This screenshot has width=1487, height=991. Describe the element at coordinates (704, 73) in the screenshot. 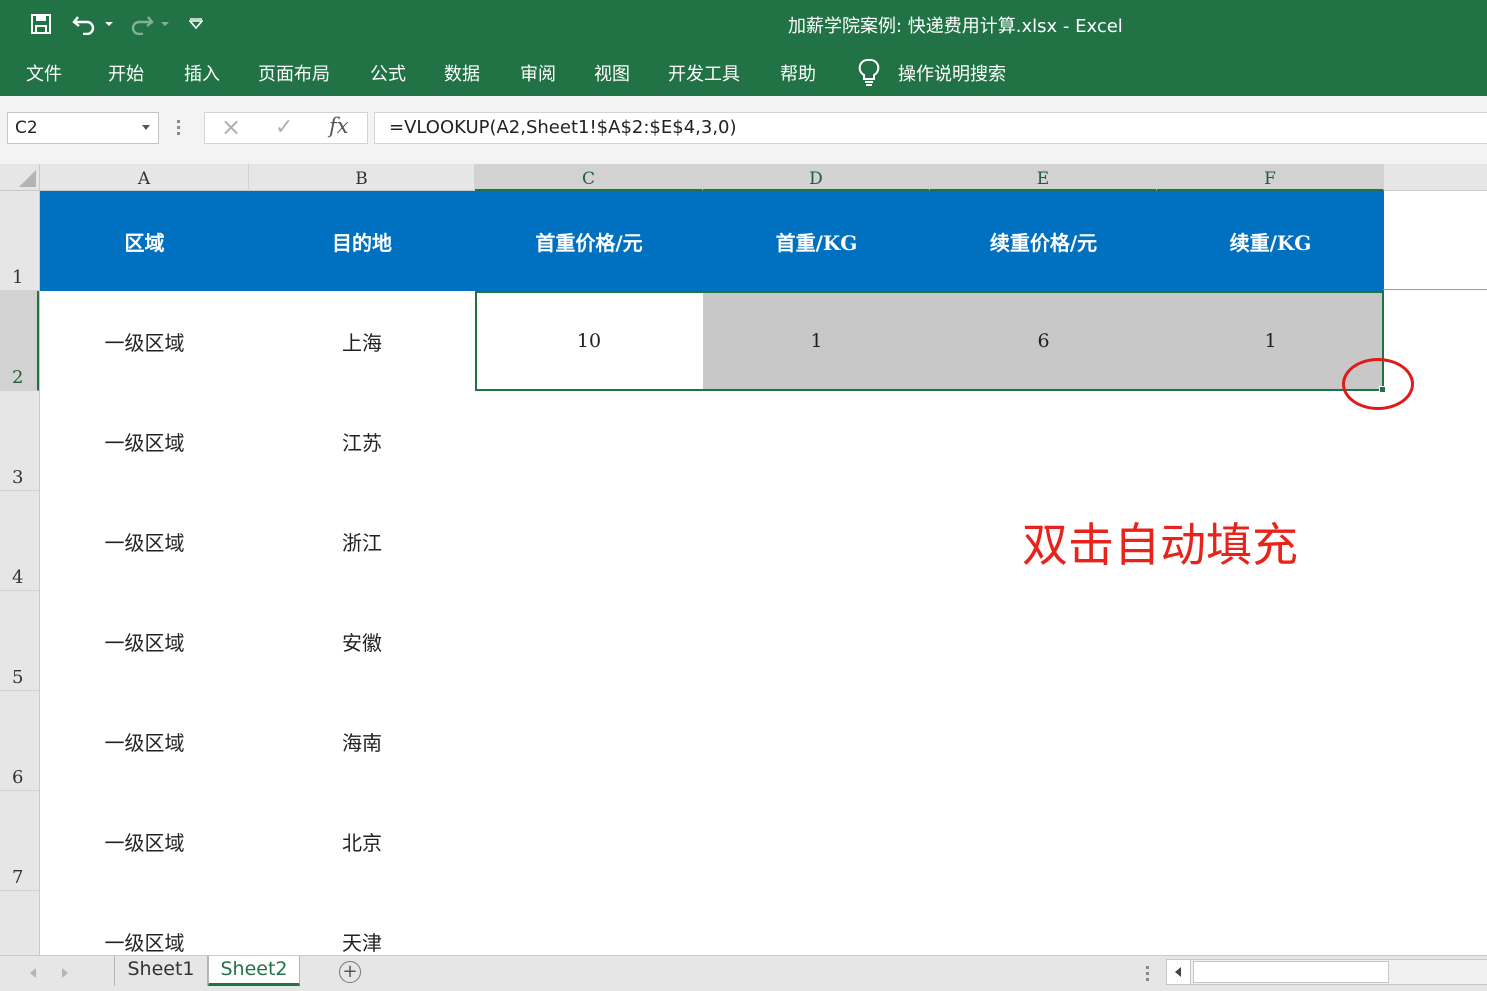

I see `tab-developer: 开发工具` at that location.